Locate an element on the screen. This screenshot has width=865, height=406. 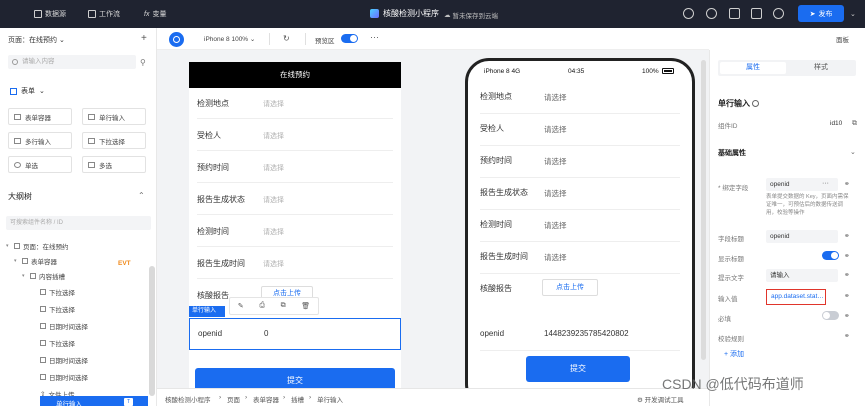
outline-search-input: 可搜索组件名称 / ID is located at coordinates (78, 223).